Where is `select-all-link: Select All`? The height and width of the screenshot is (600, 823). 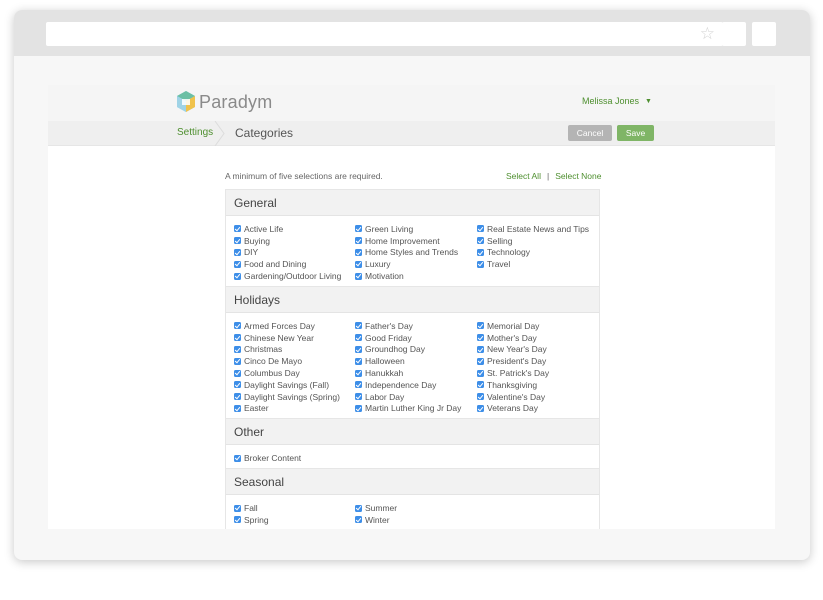 select-all-link: Select All is located at coordinates (523, 176).